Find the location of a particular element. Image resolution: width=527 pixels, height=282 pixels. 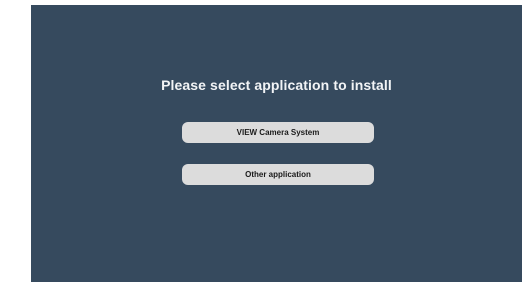

page-title: Please select application to install is located at coordinates (276, 85).